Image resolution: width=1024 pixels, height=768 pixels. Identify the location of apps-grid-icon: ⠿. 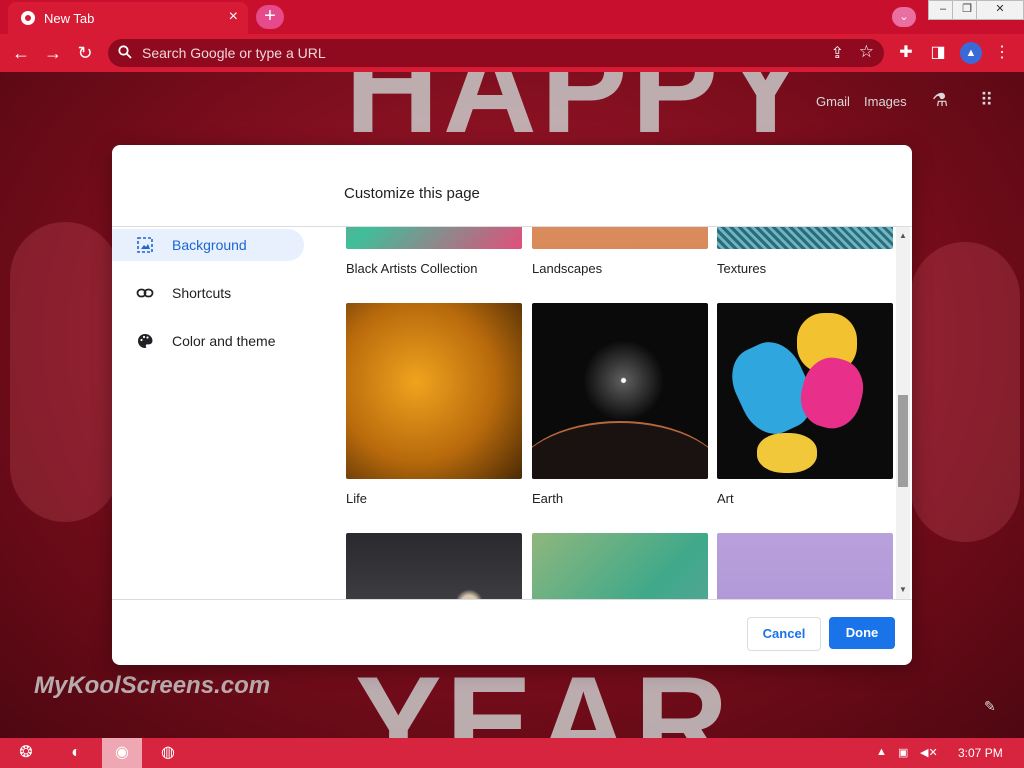
(986, 100).